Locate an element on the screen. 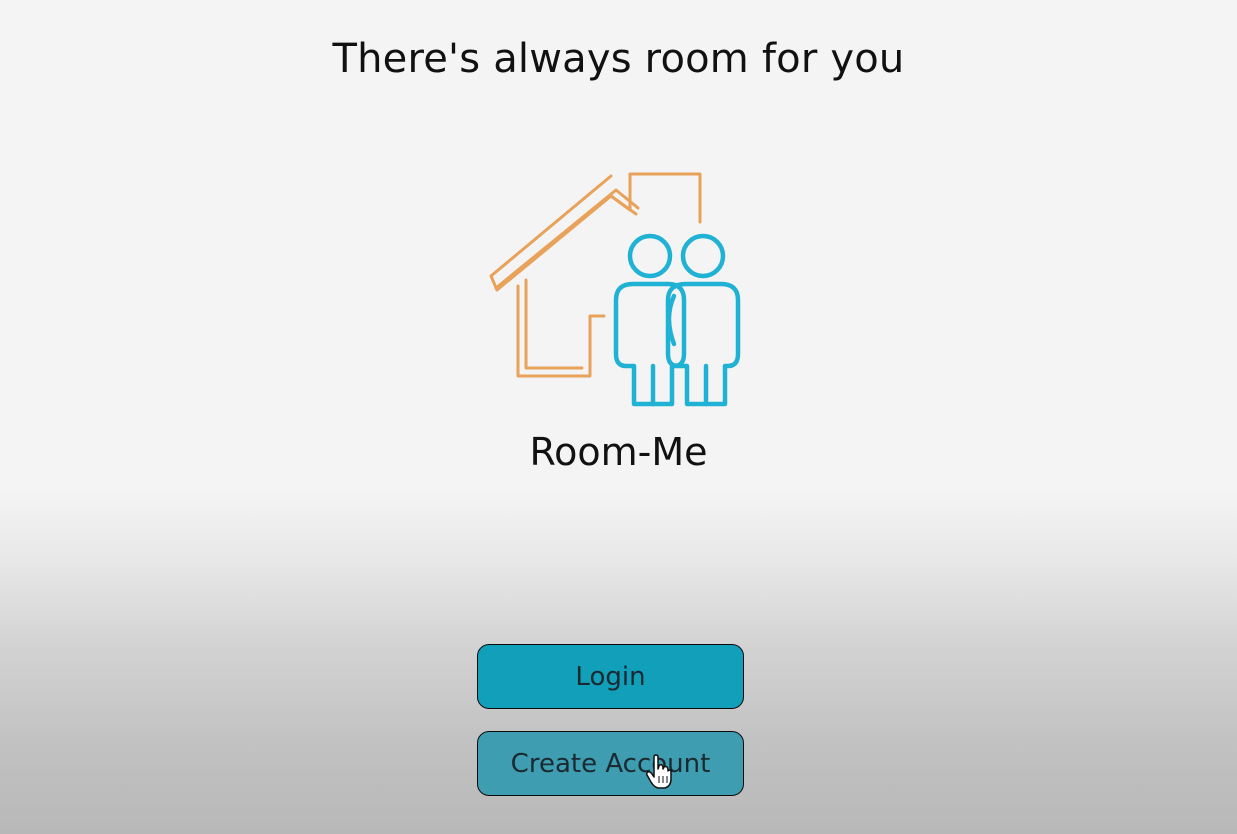  app-logo is located at coordinates (613, 292).